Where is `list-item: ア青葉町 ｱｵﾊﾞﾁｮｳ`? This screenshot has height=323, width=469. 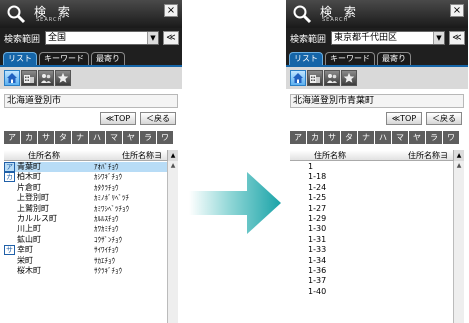
list-item: ア青葉町 ｱｵﾊﾞﾁｮｳ is located at coordinates (85, 167).